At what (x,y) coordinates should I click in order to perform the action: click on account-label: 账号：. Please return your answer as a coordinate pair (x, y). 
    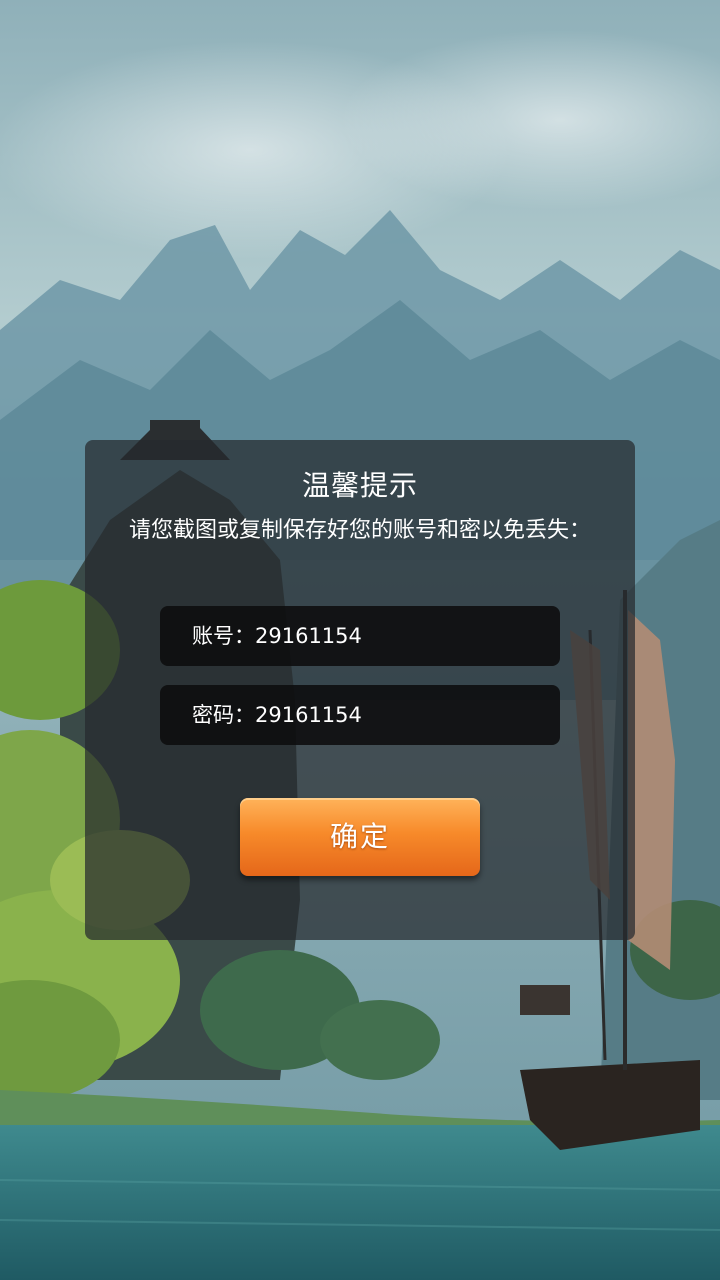
    Looking at the image, I should click on (223, 636).